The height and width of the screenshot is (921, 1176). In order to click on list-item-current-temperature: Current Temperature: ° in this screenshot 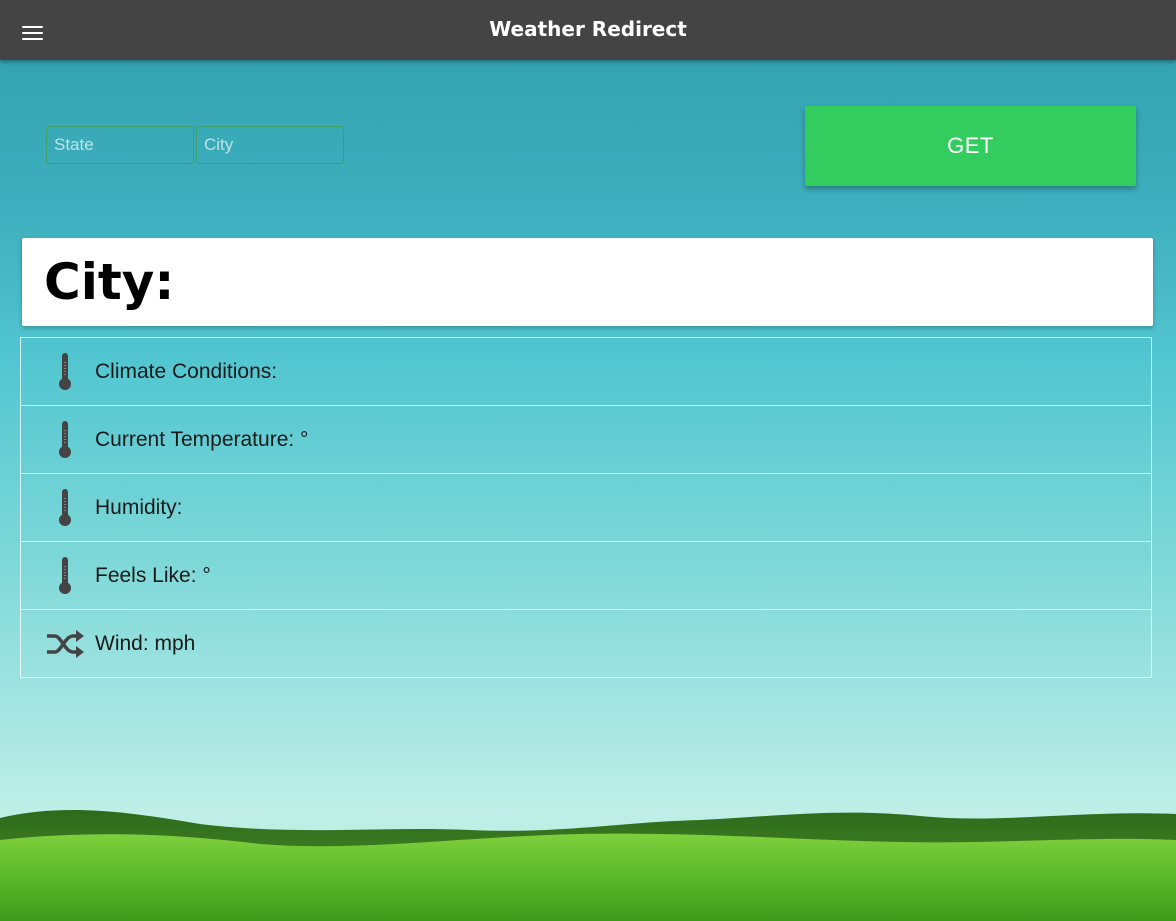, I will do `click(586, 440)`.